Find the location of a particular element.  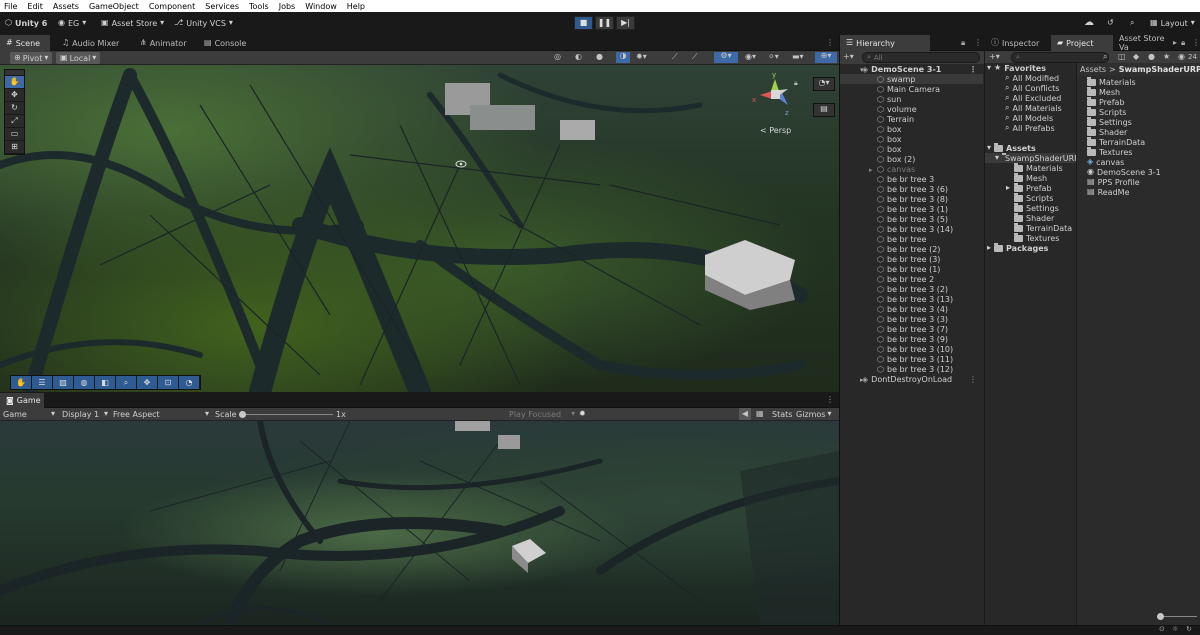

hierarchy-item: ⬡ Terrain is located at coordinates (911, 119).